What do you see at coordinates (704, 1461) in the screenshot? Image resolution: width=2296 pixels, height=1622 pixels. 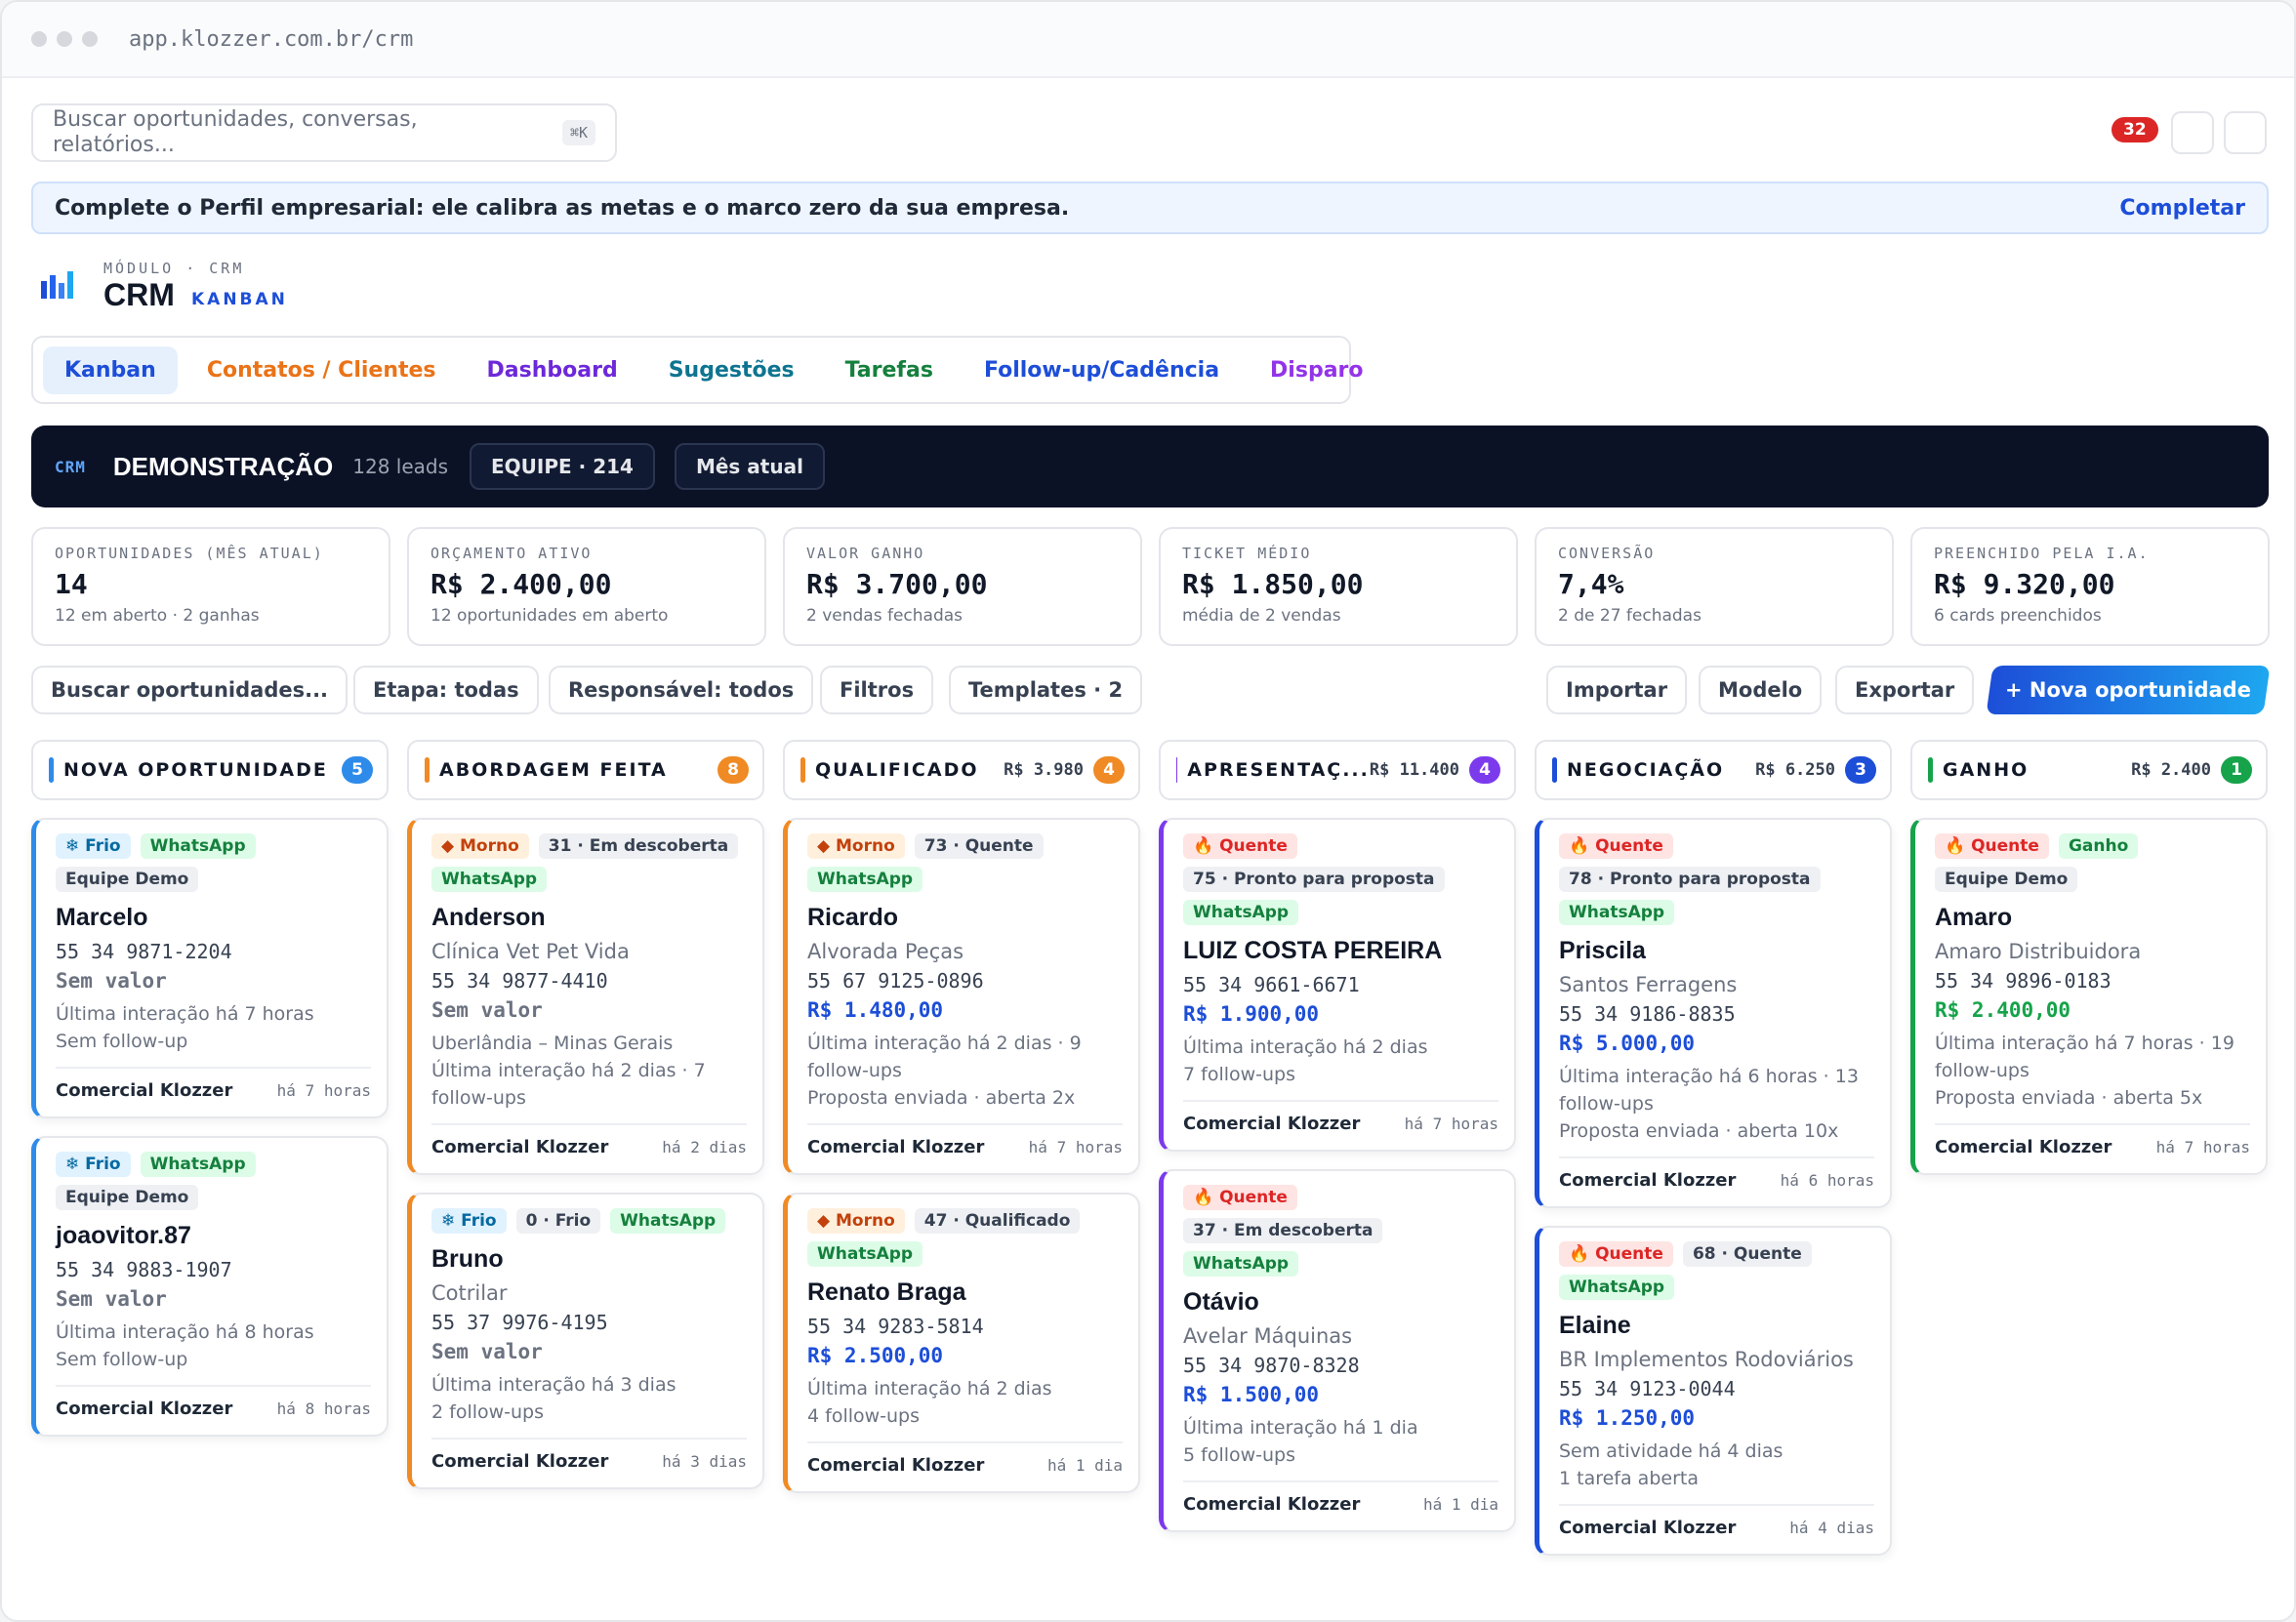 I see `card-updated-time: há 3 dias` at bounding box center [704, 1461].